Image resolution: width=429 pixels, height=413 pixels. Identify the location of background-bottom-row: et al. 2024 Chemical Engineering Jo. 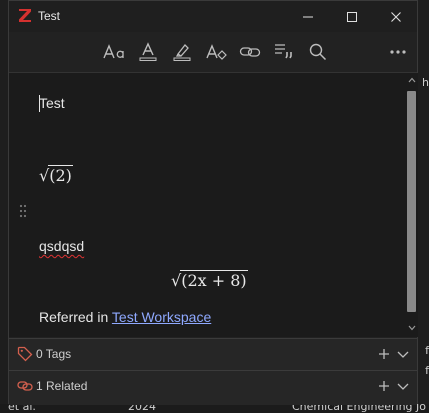
(214, 408).